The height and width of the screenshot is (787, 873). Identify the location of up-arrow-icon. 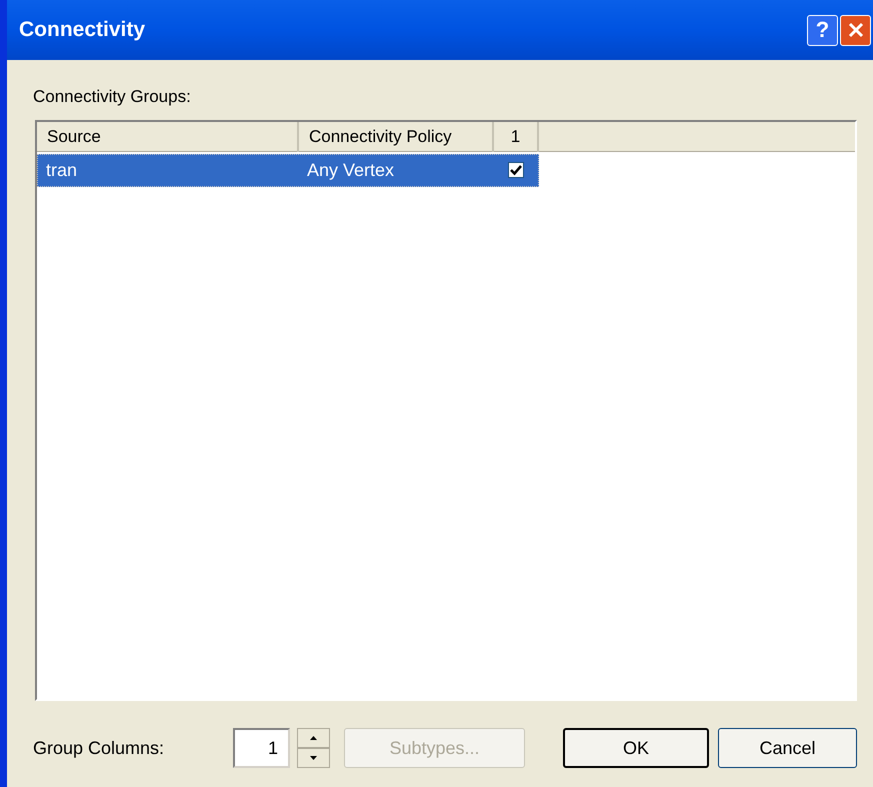
(313, 738).